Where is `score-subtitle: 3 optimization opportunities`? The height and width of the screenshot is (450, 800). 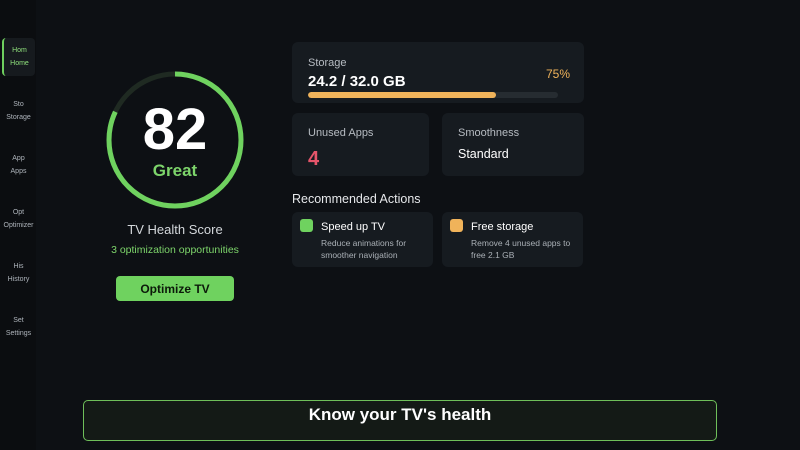 score-subtitle: 3 optimization opportunities is located at coordinates (175, 250).